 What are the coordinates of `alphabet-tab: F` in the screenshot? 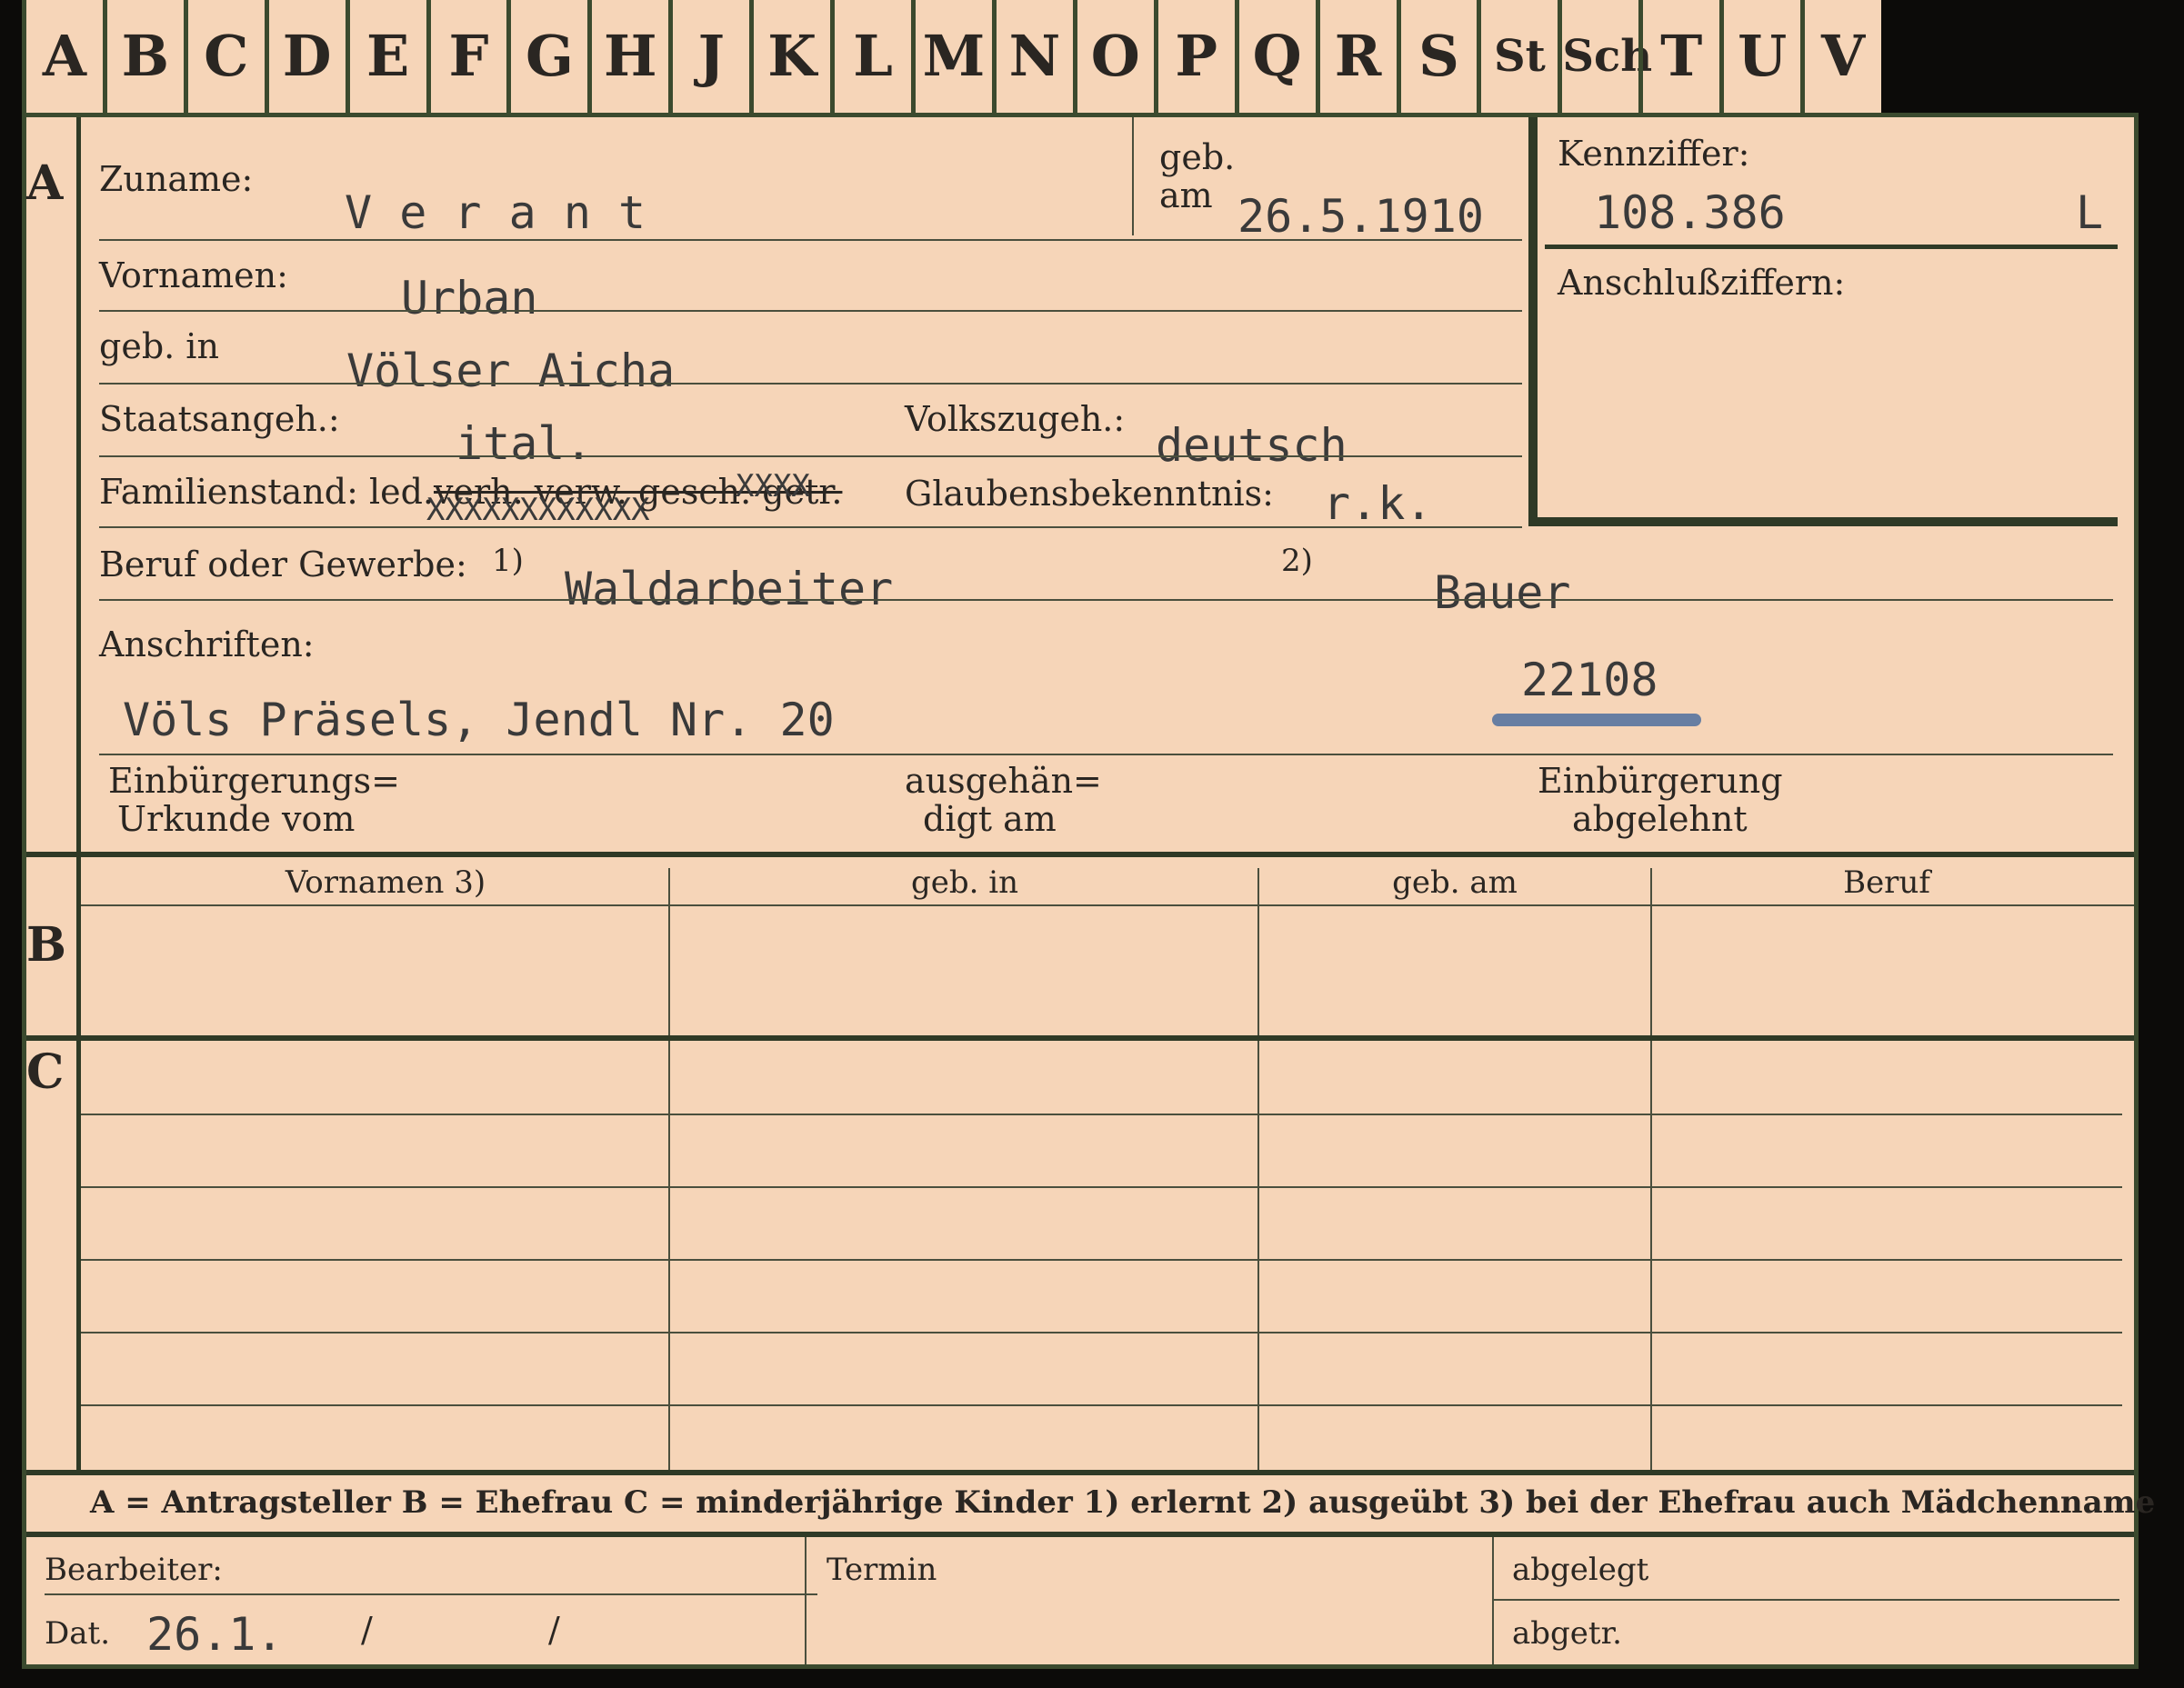 It's located at (467, 56).